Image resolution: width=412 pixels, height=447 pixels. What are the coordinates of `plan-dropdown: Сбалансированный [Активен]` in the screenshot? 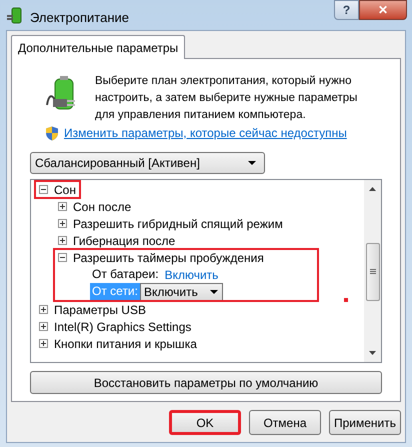 It's located at (147, 163).